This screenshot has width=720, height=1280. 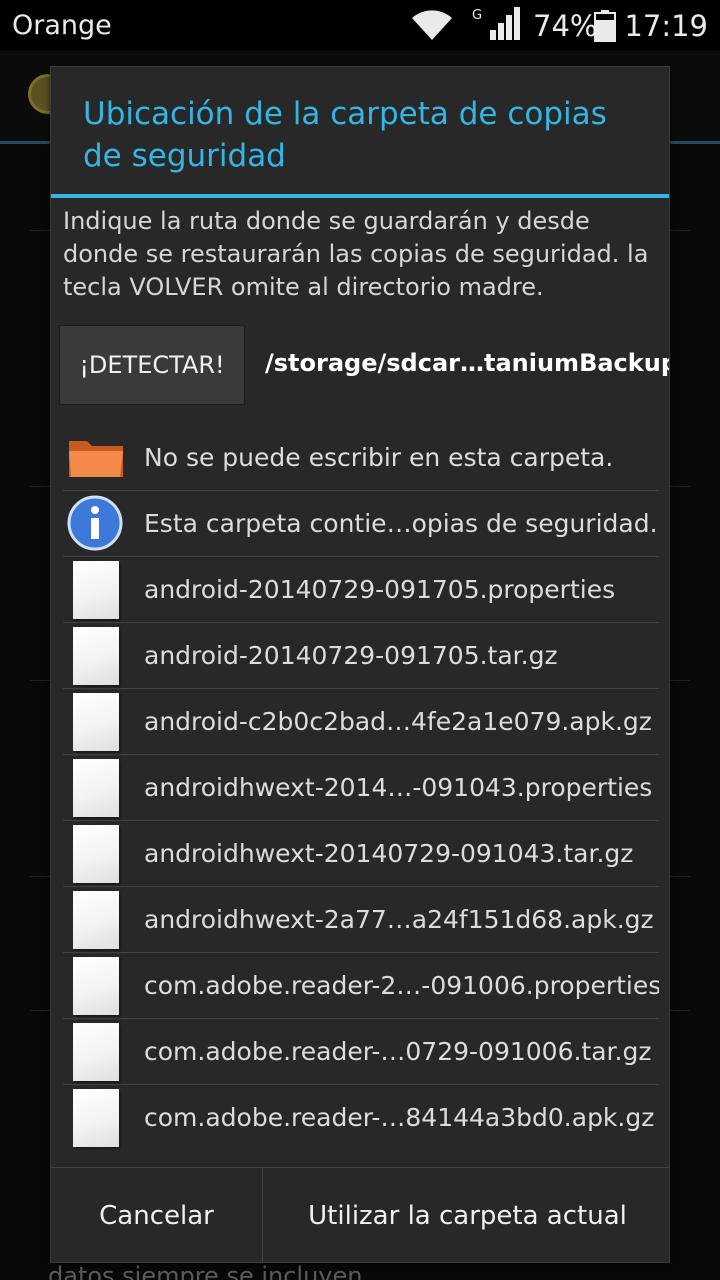 What do you see at coordinates (401, 985) in the screenshot?
I see `list-item-label: com.adobe.reader-2…-091006.properties` at bounding box center [401, 985].